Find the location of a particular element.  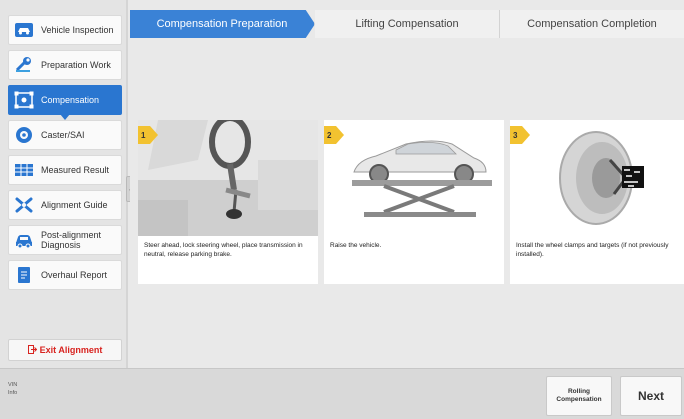

sidebar-item-alignment-guide: Alignment Guide is located at coordinates (65, 205).